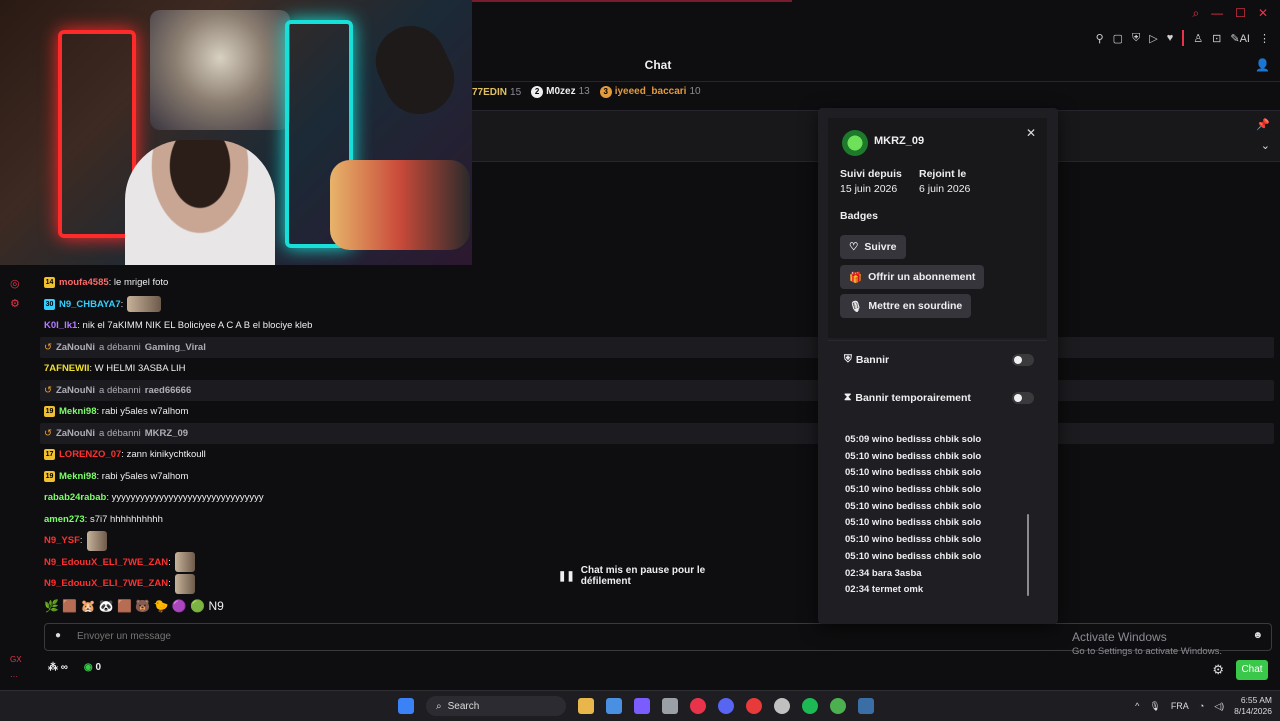  What do you see at coordinates (913, 397) in the screenshot?
I see `timeout-label: Bannir temporairement` at bounding box center [913, 397].